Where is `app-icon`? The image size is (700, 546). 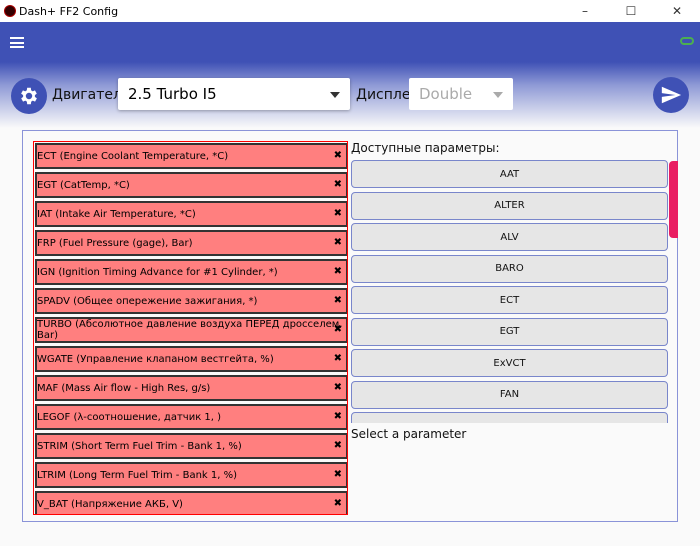
app-icon is located at coordinates (10, 11).